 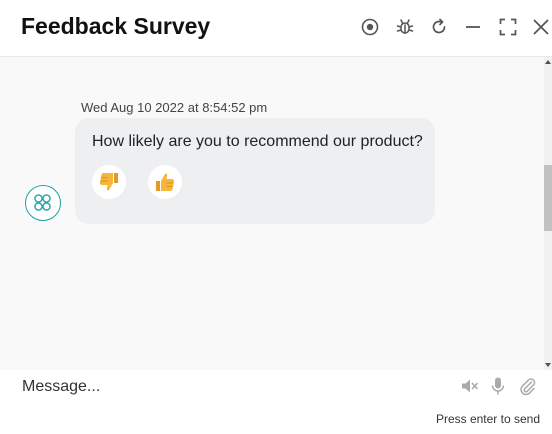 What do you see at coordinates (473, 27) in the screenshot?
I see `minimize-icon` at bounding box center [473, 27].